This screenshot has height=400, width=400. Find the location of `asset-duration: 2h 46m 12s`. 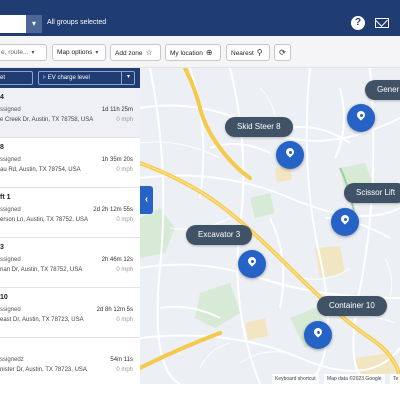

asset-duration: 2h 46m 12s is located at coordinates (117, 260).